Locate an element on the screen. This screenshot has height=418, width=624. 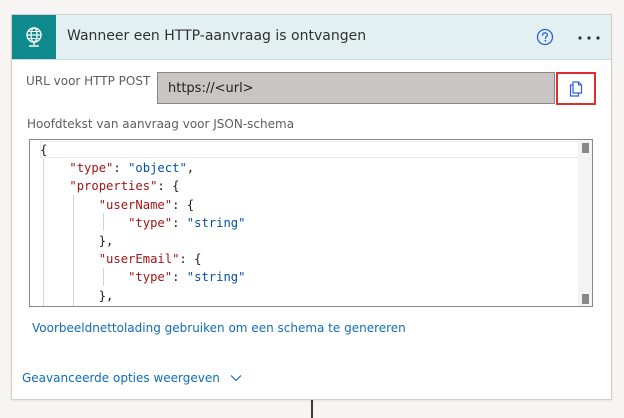
code-token: { is located at coordinates (44, 150).